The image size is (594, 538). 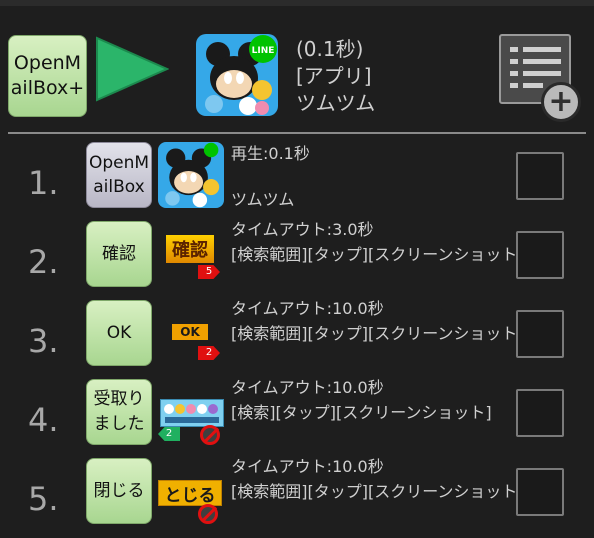 I want to click on header-info: (0.1秒) [アプリ] ツムツム, so click(x=335, y=76).